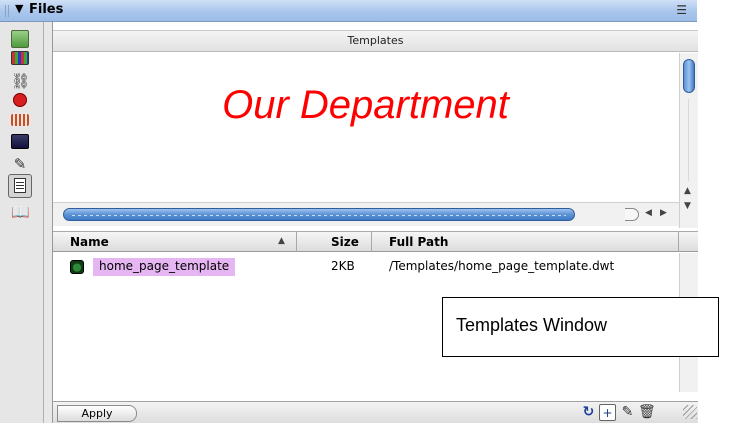 This screenshot has width=738, height=423. What do you see at coordinates (20, 81) in the screenshot?
I see `urls-icon: ⛓` at bounding box center [20, 81].